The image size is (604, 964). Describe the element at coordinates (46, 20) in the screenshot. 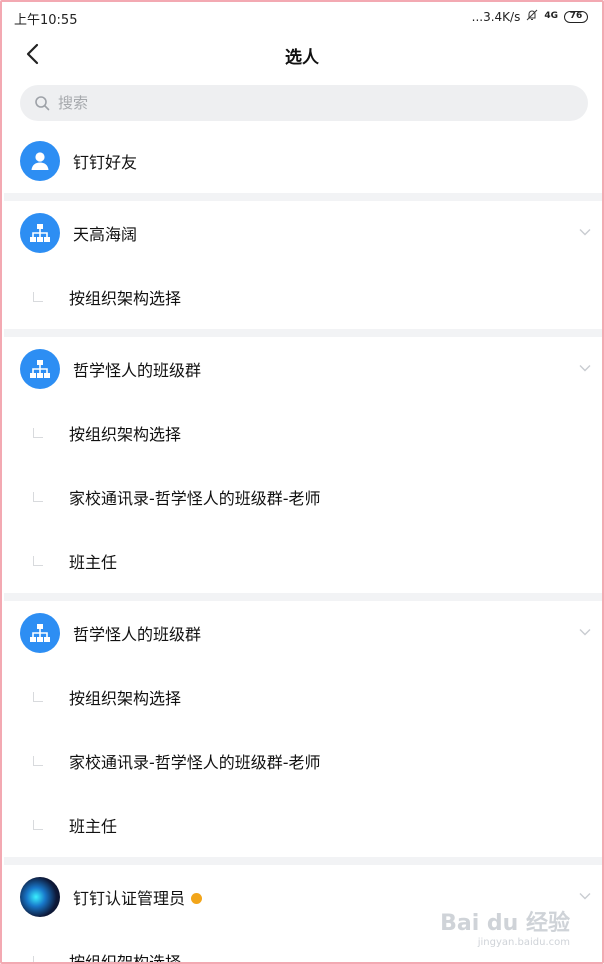

I see `status-time: 上午10:55` at that location.